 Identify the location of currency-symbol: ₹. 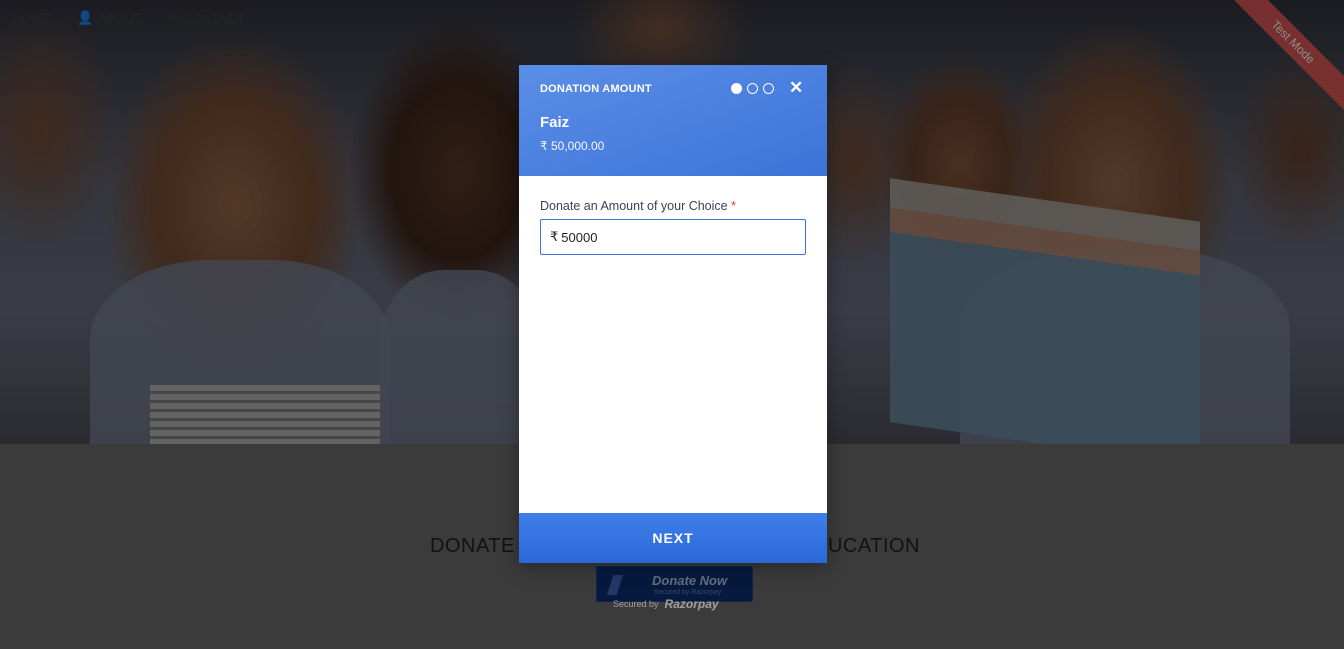
(554, 236).